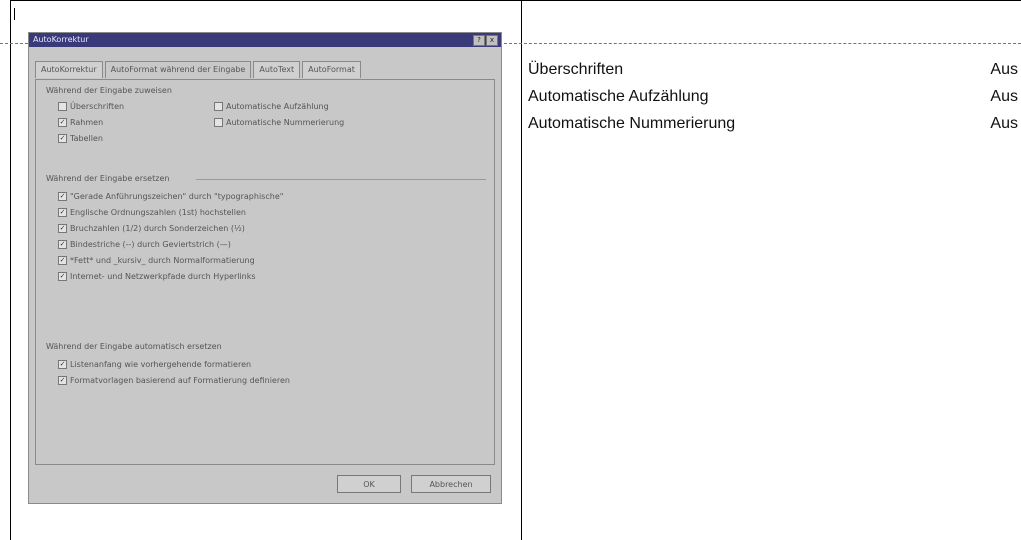 The width and height of the screenshot is (1021, 540). Describe the element at coordinates (369, 484) in the screenshot. I see `ok-button: OK` at that location.